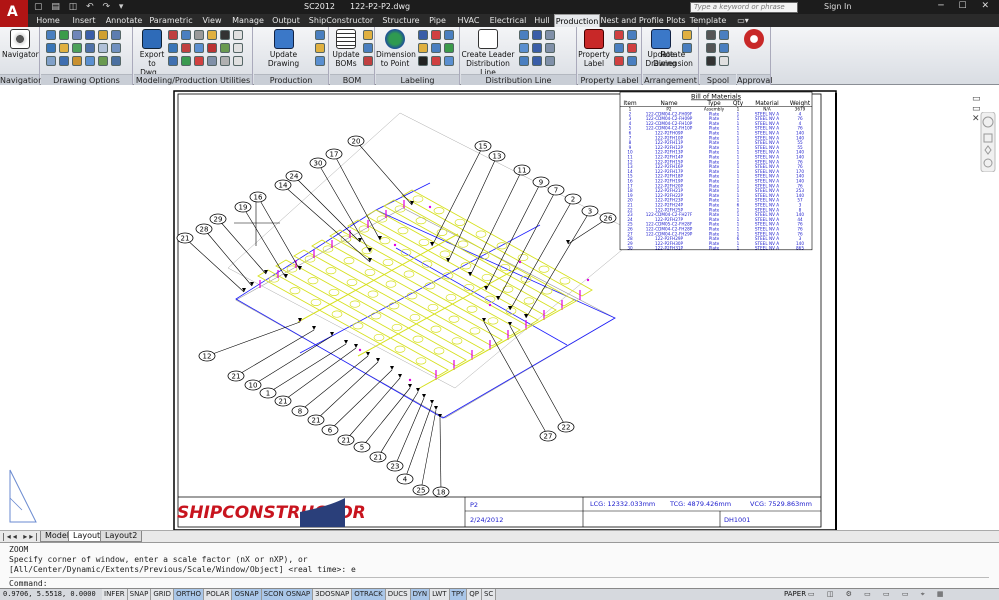  What do you see at coordinates (243, 208) in the screenshot?
I see `balloon-number: 19` at bounding box center [243, 208].